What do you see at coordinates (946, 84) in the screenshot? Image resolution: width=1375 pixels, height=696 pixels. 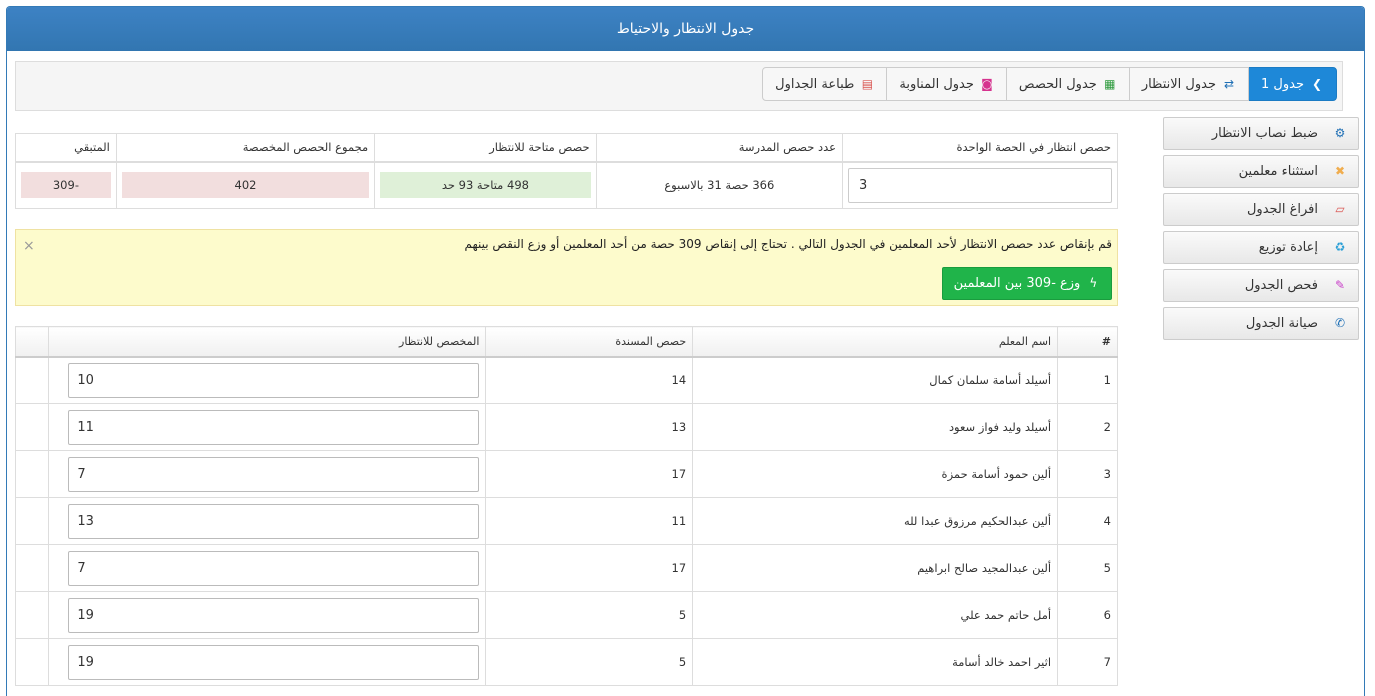 I see `duty-table-button: ◙جدول المناوبة` at bounding box center [946, 84].